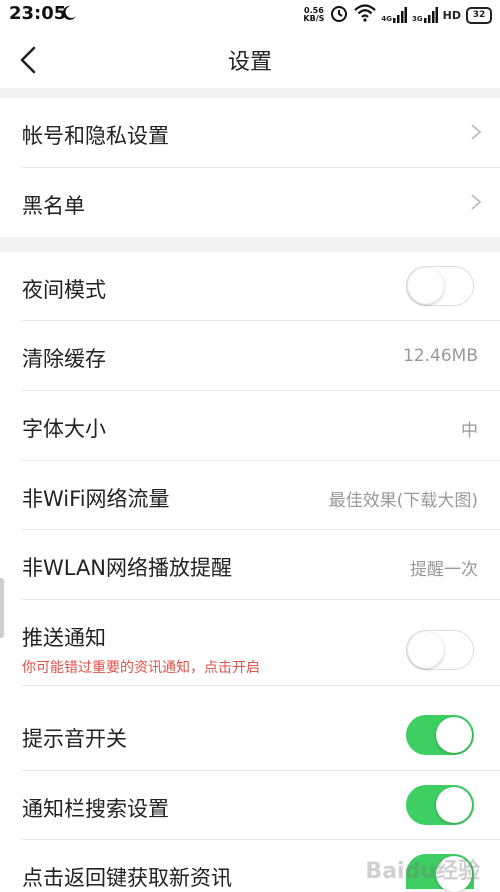  Describe the element at coordinates (451, 15) in the screenshot. I see `hd-icon: HD` at that location.